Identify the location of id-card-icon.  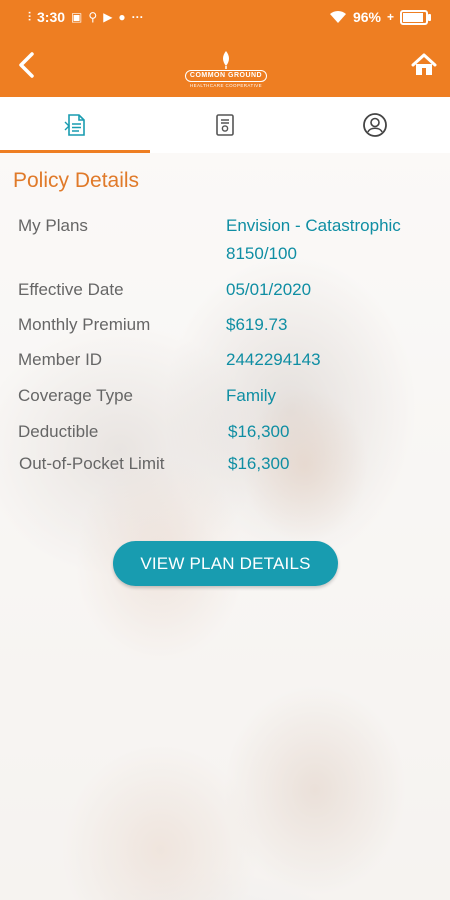
(225, 125).